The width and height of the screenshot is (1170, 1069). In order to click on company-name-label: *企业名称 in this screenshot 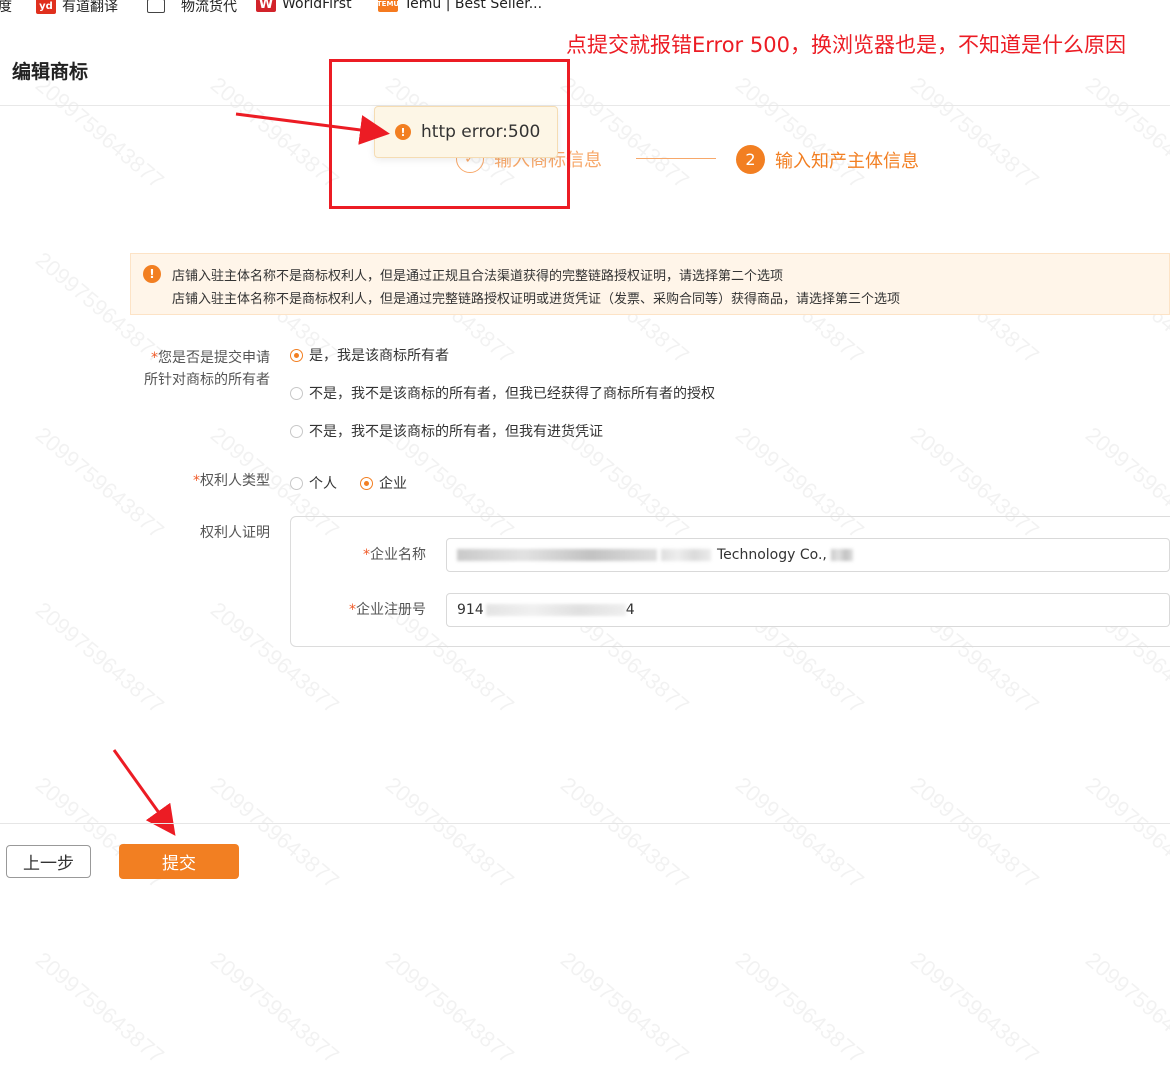, I will do `click(363, 555)`.